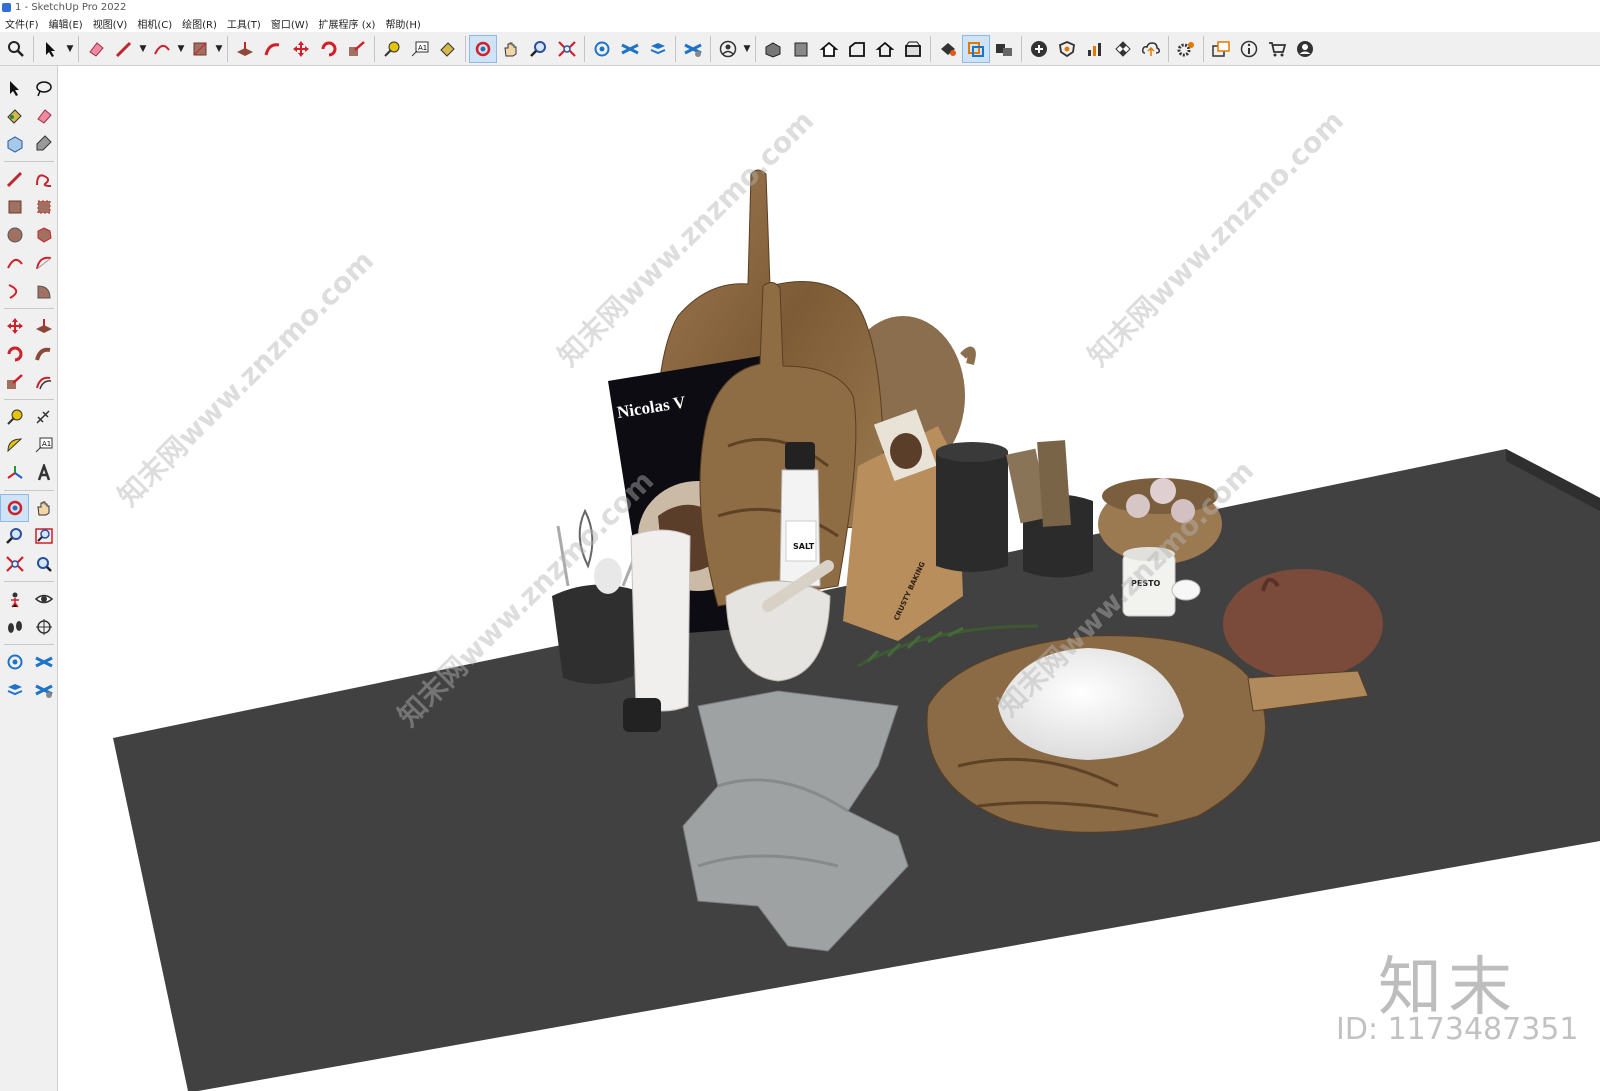 The width and height of the screenshot is (1600, 1091). I want to click on menu-edit: 编辑(E), so click(66, 23).